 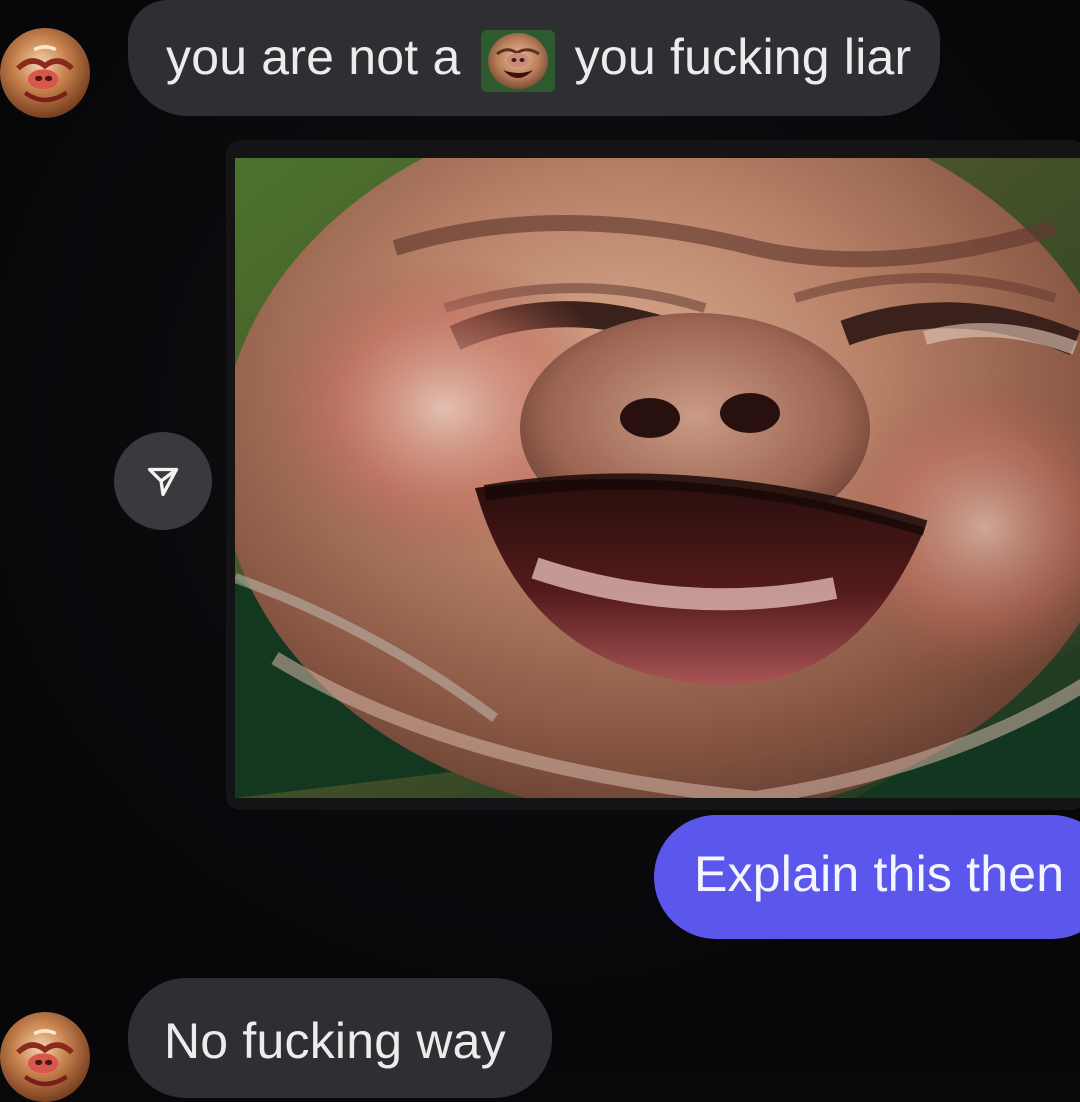 What do you see at coordinates (517, 61) in the screenshot?
I see `laughing-pig-emoji-icon` at bounding box center [517, 61].